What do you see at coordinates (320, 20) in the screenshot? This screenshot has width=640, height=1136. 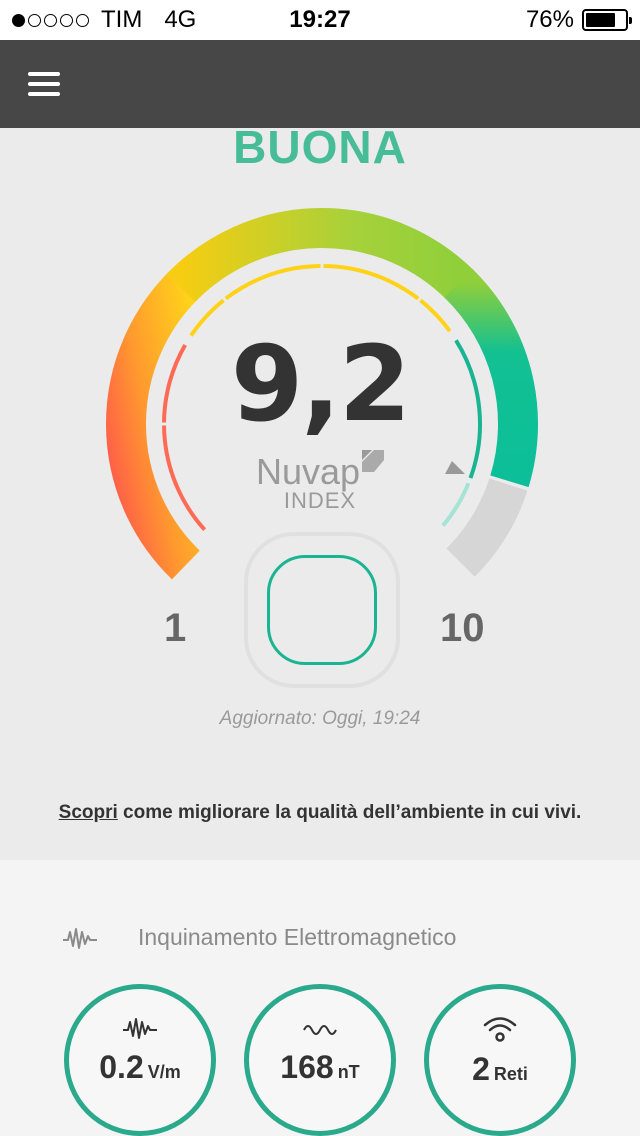 I see `status-bar: TIM 4G 19:27 76%` at bounding box center [320, 20].